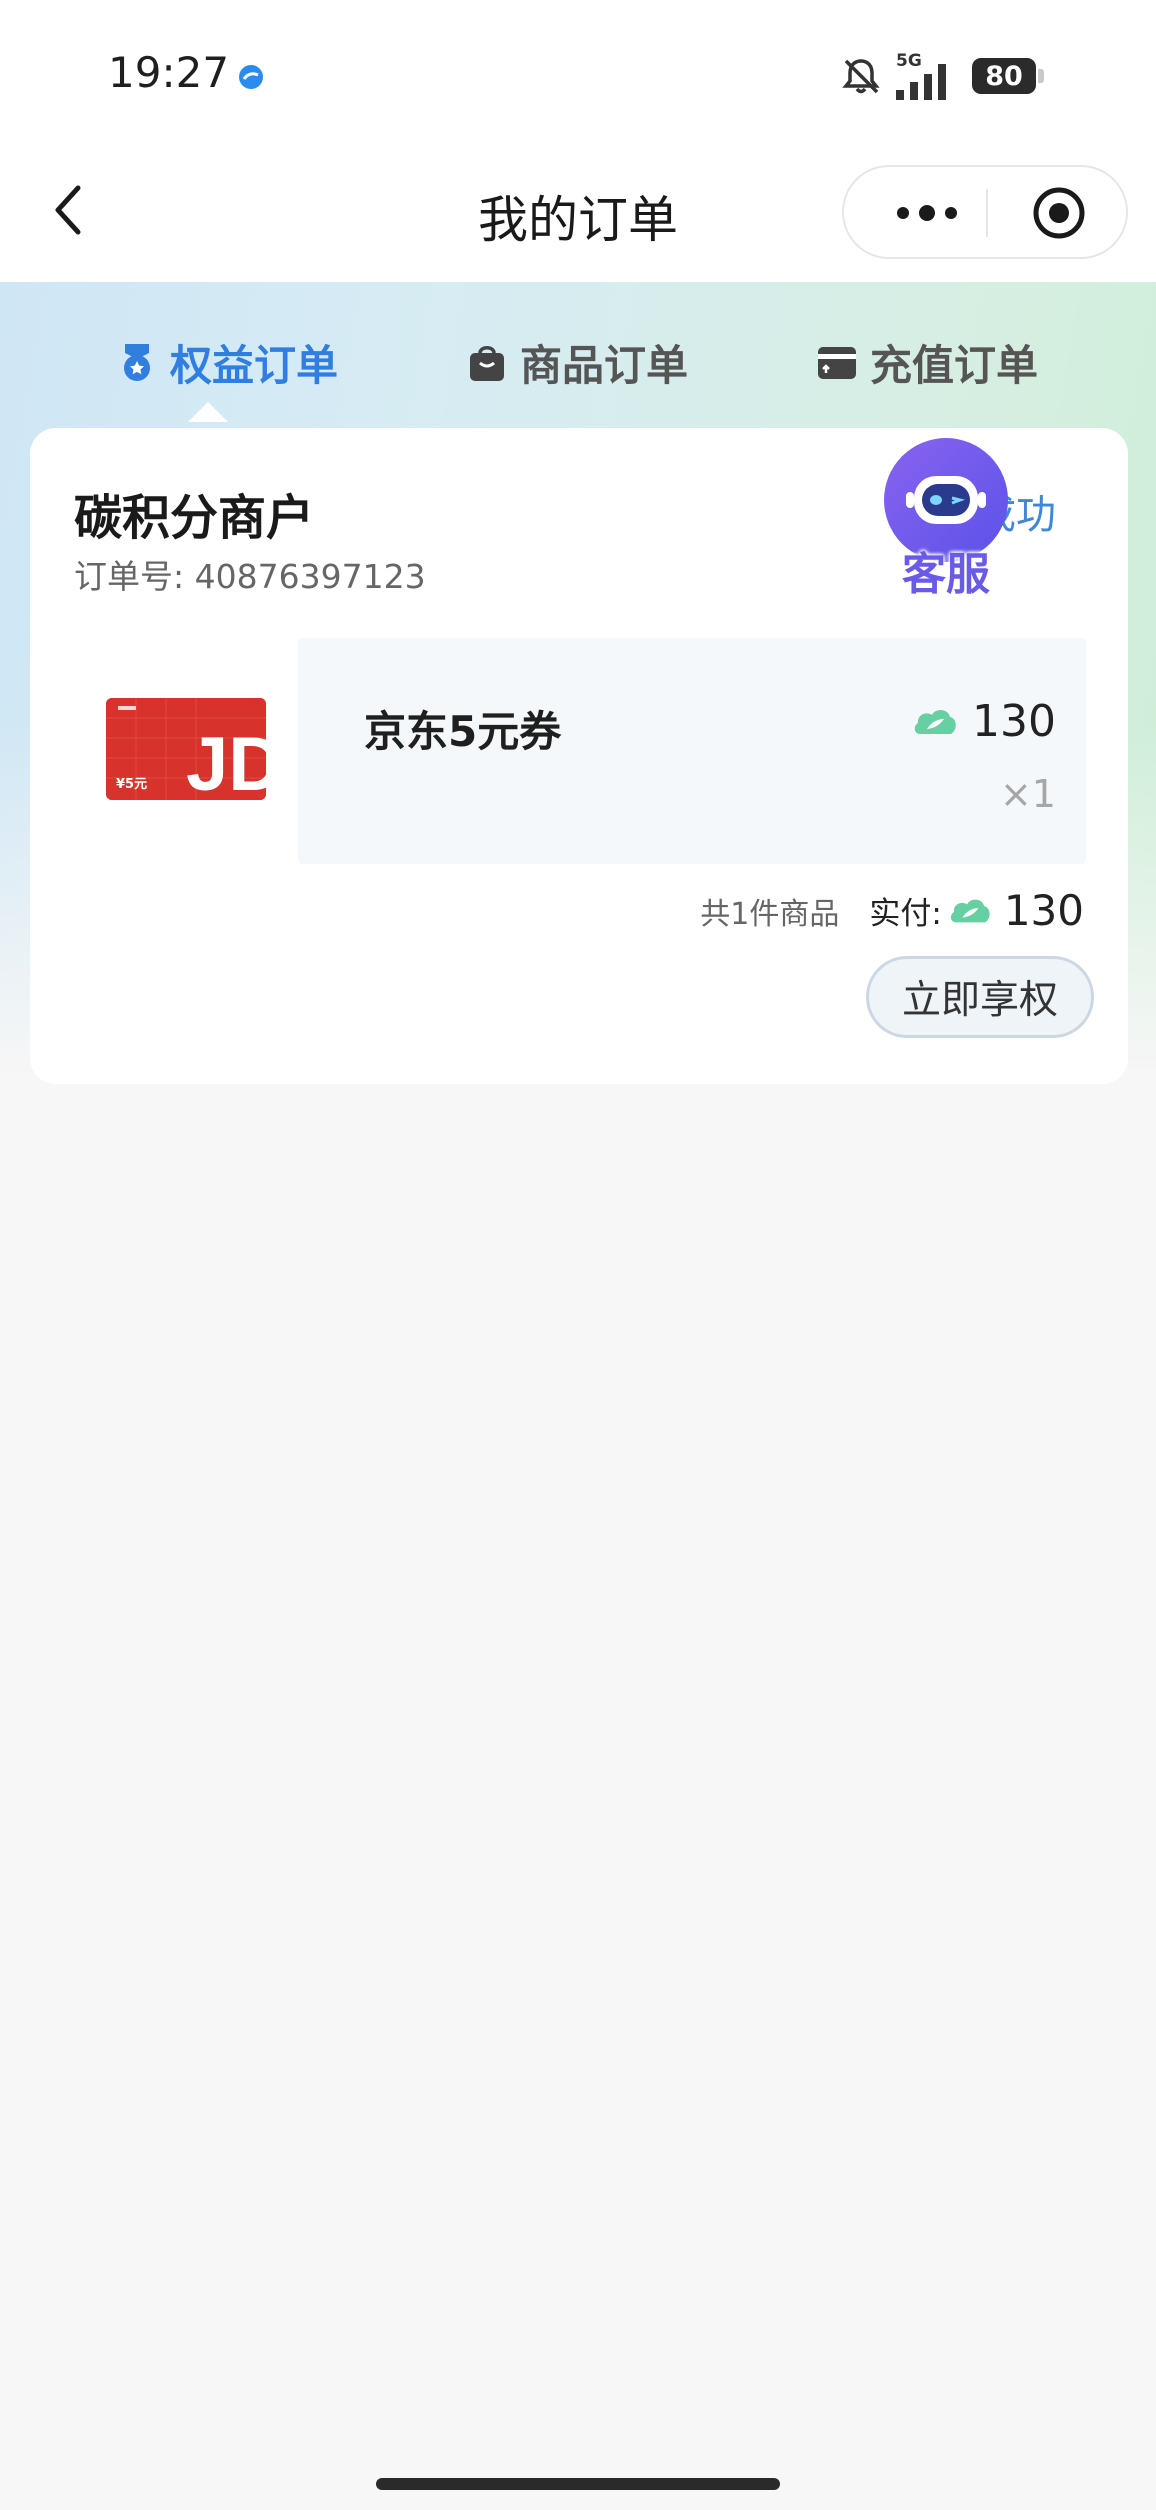 This screenshot has width=1156, height=2510. I want to click on product-name: 京东5元券, so click(463, 731).